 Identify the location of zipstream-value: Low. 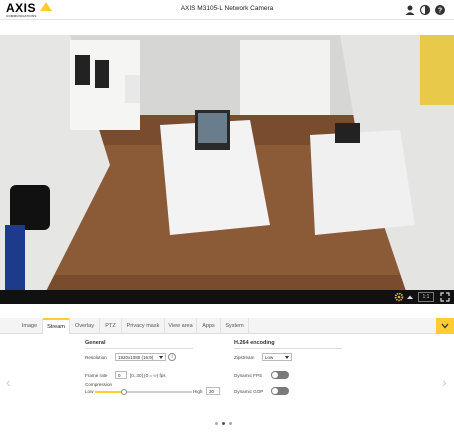
(269, 357).